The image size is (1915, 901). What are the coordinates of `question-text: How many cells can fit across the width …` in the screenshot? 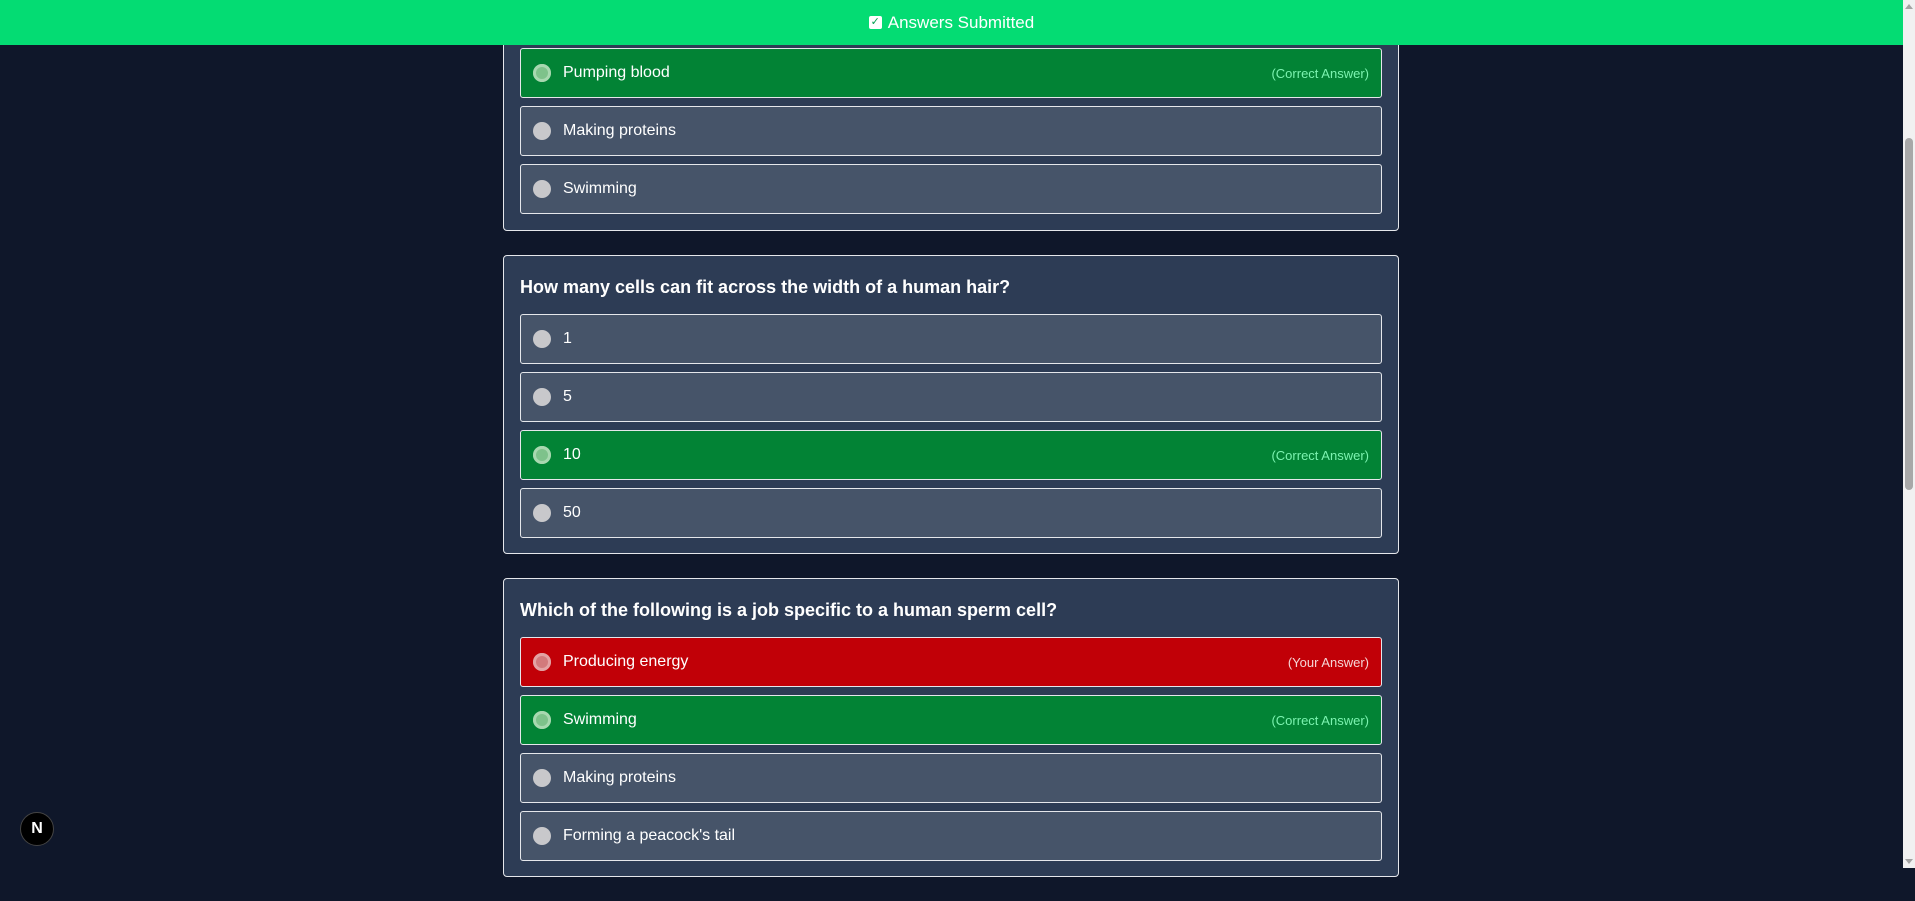 It's located at (765, 287).